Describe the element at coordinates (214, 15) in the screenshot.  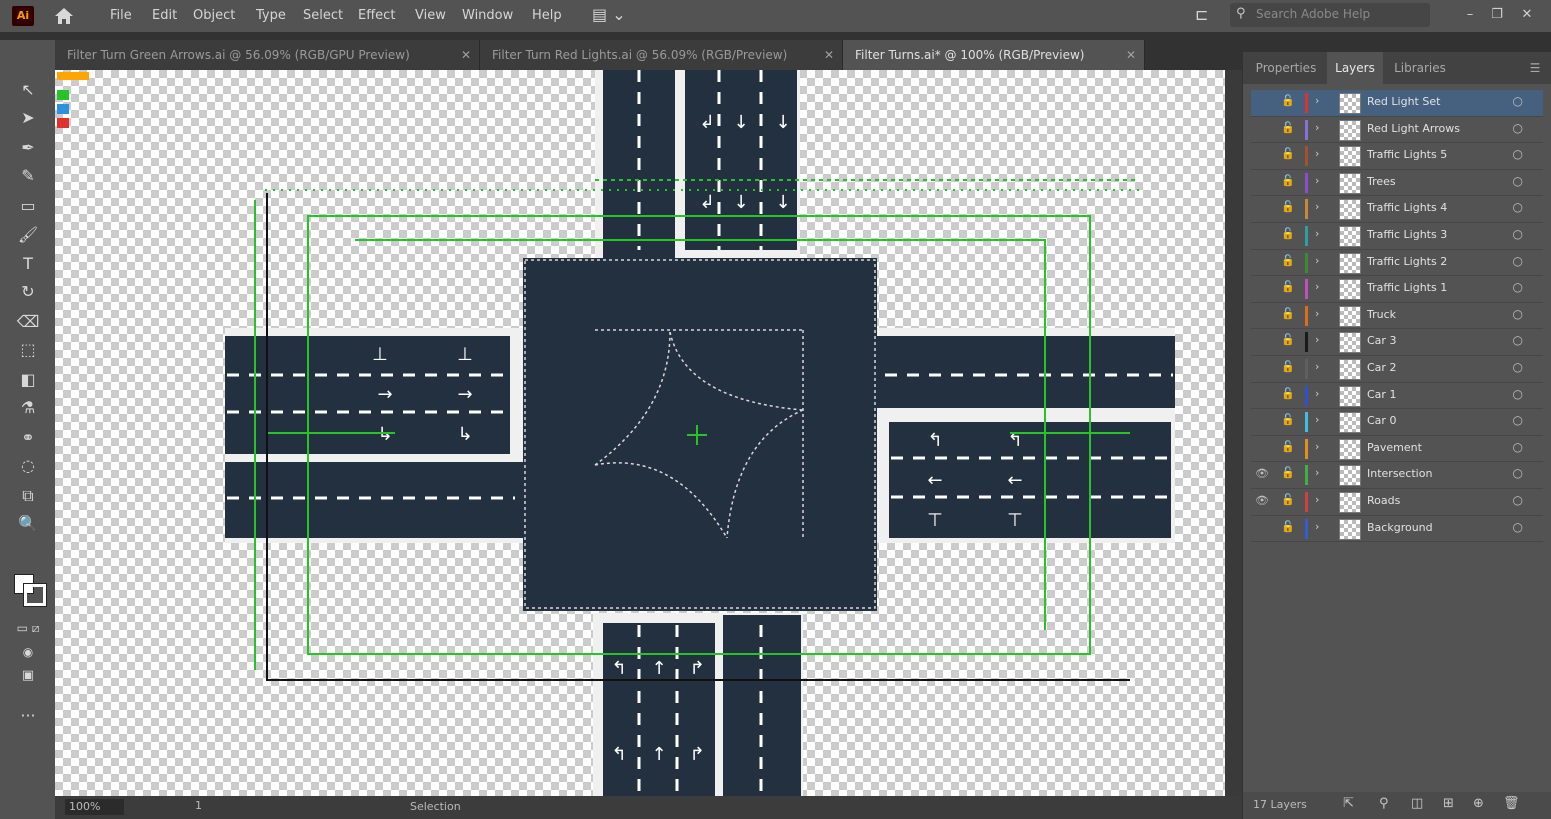
I see `menu-object: Object` at that location.